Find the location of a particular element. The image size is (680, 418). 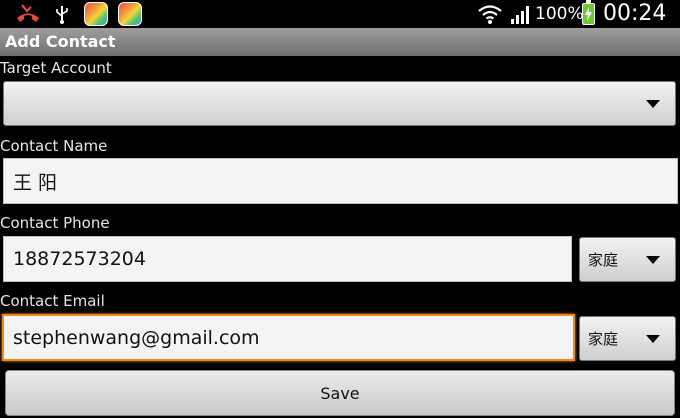

target-account-spinner is located at coordinates (339, 103).